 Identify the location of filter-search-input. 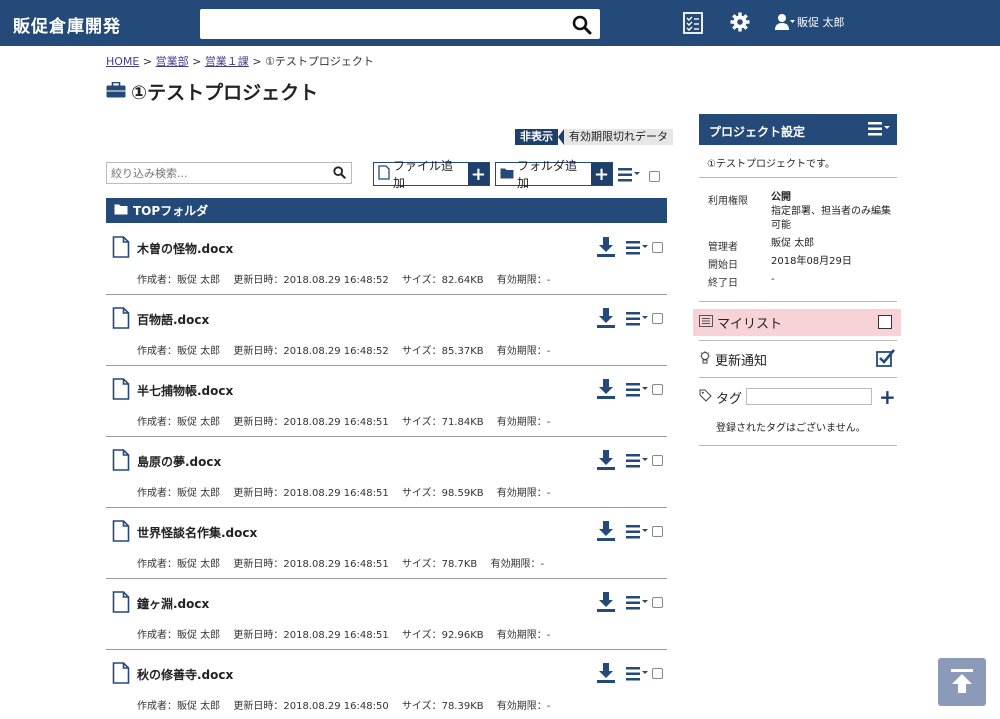
(212, 173).